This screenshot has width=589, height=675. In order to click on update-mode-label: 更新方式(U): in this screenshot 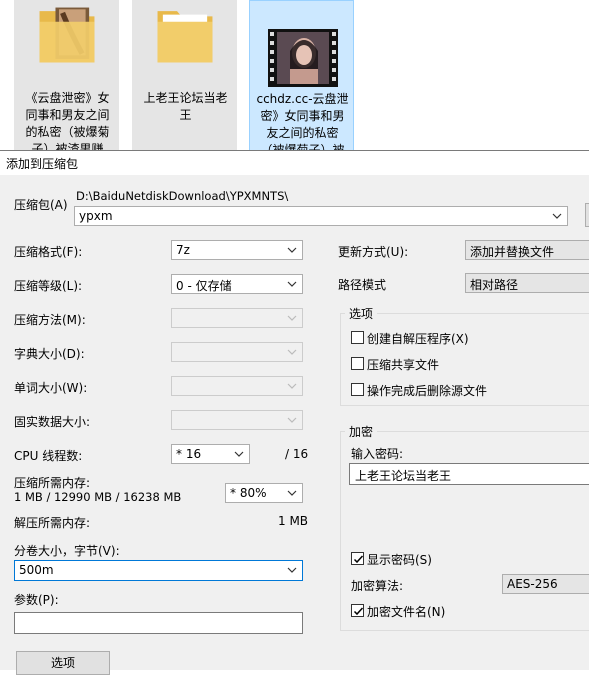, I will do `click(373, 252)`.